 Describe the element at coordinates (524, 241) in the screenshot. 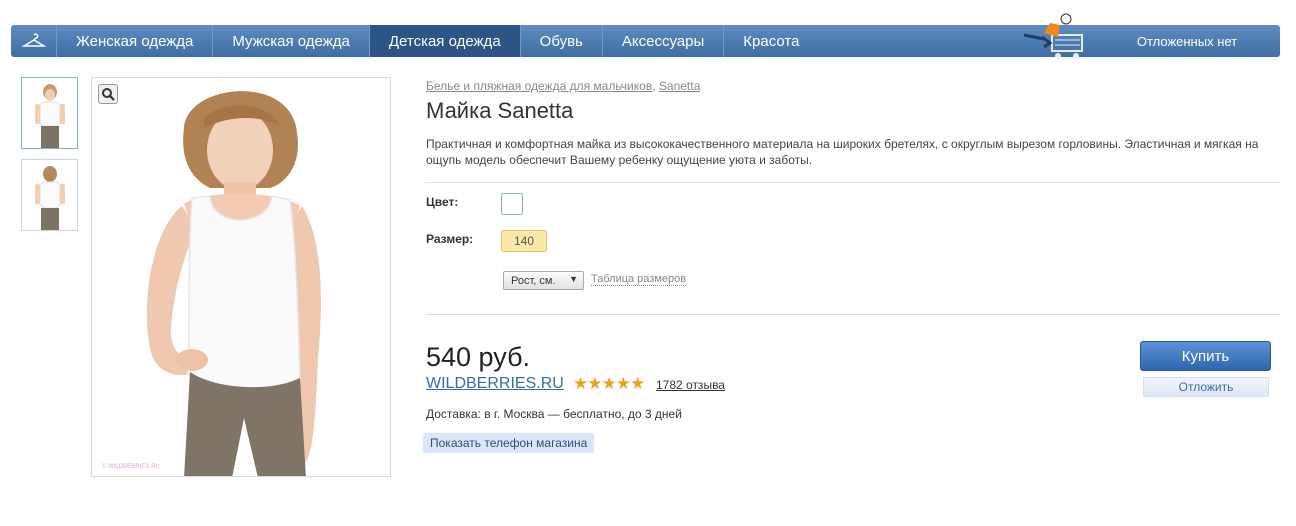

I see `size-option: 140` at that location.